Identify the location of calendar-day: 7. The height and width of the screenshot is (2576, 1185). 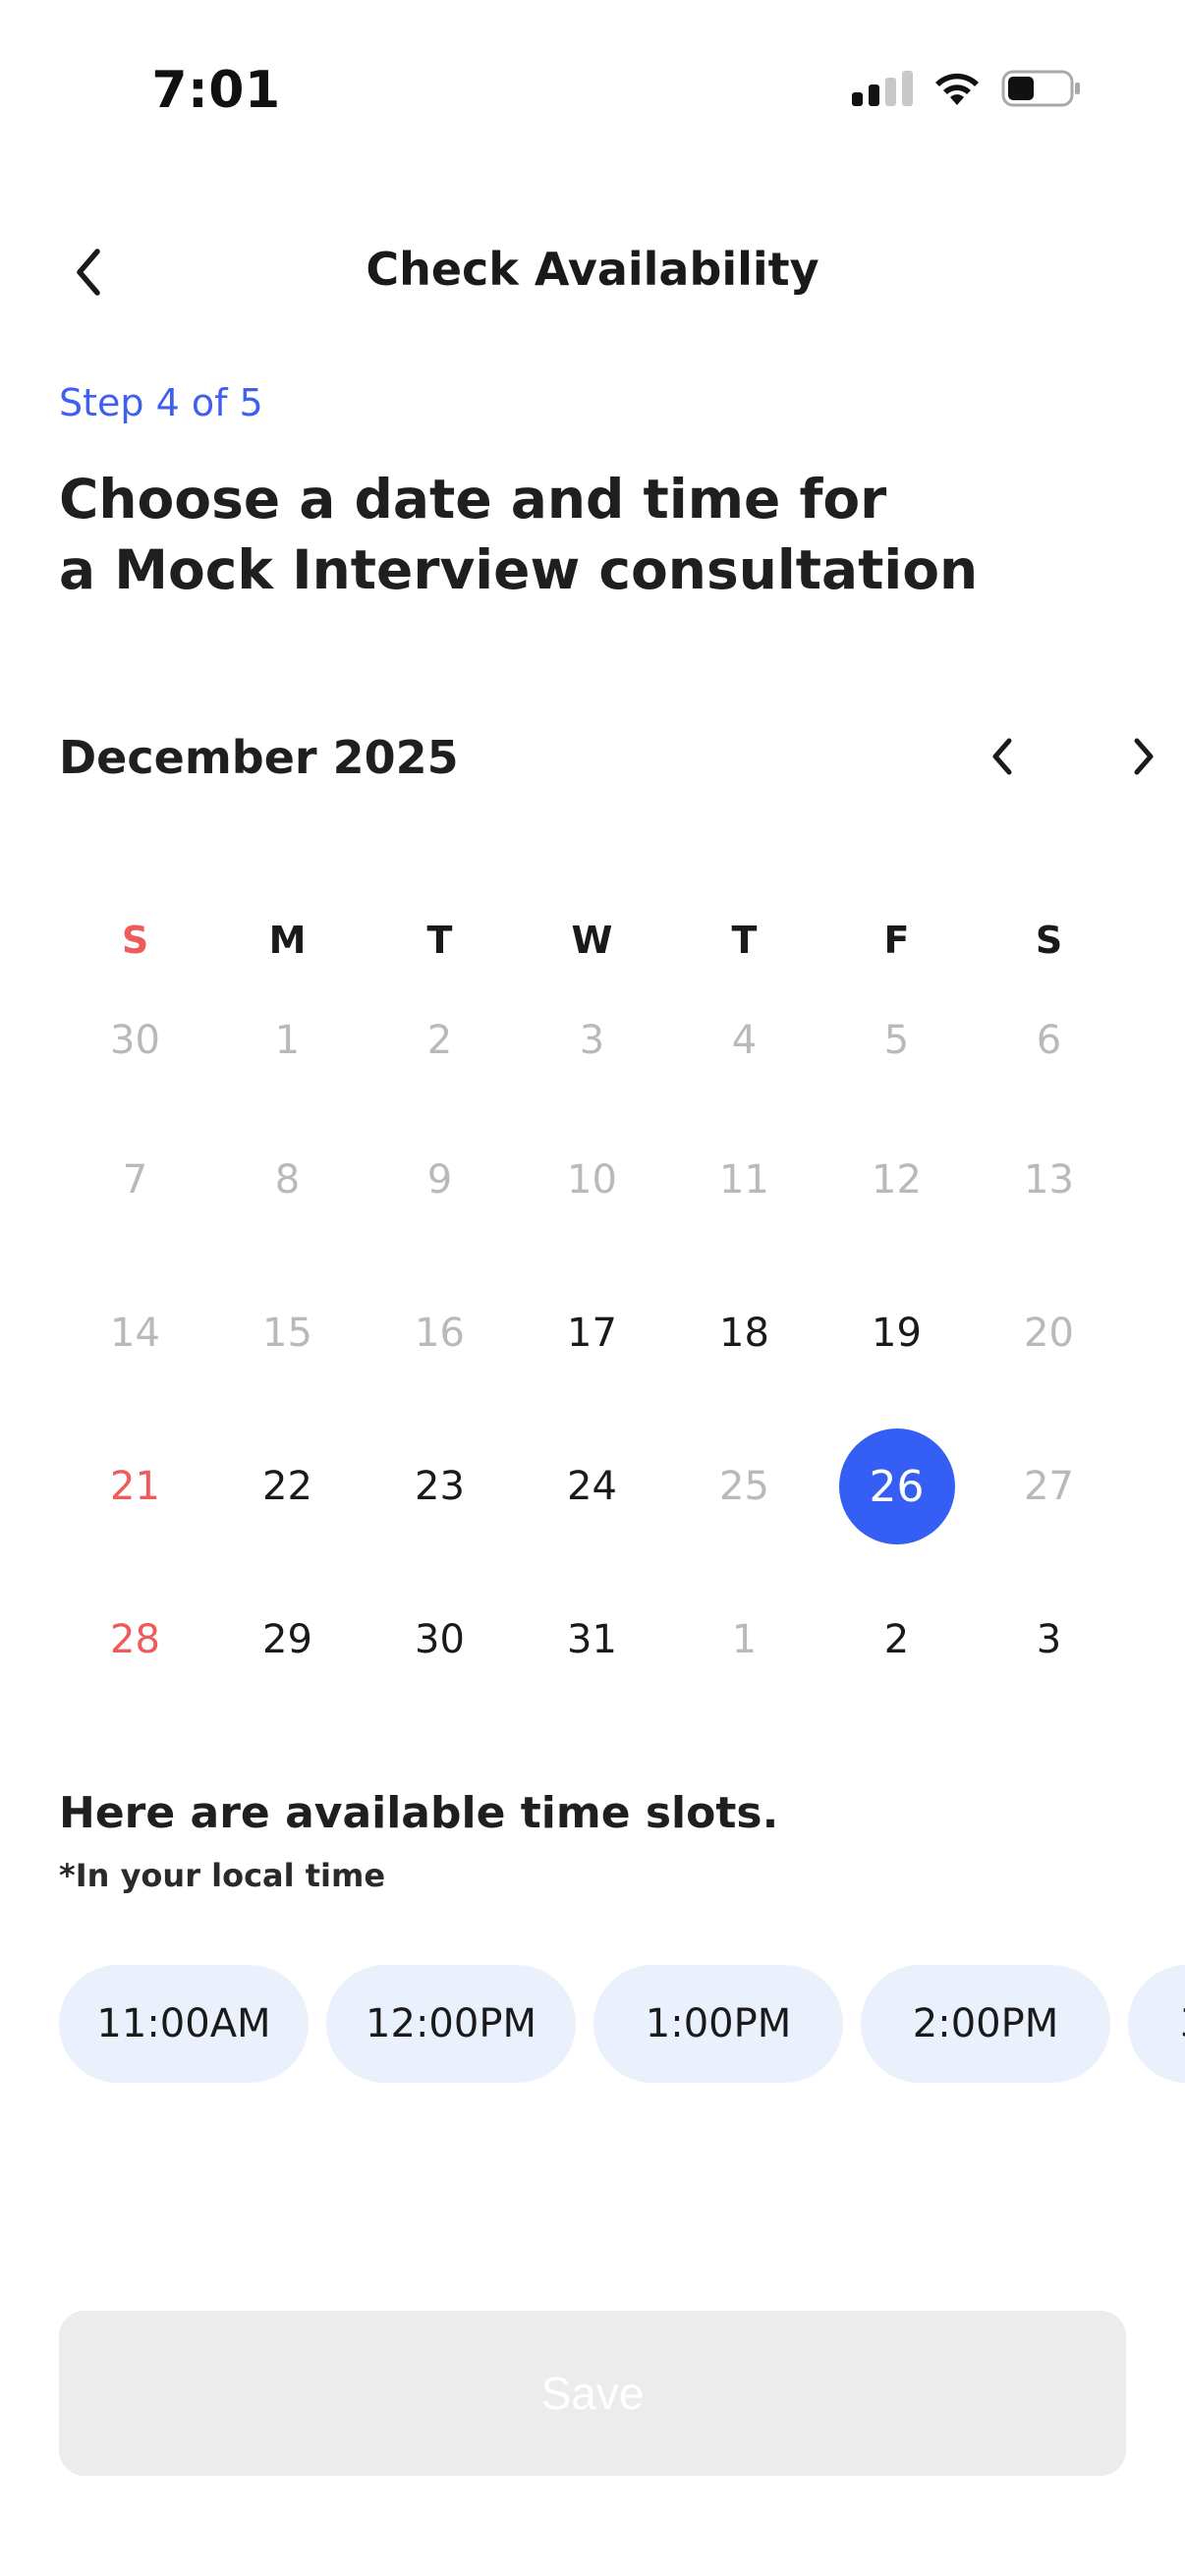
(135, 1180).